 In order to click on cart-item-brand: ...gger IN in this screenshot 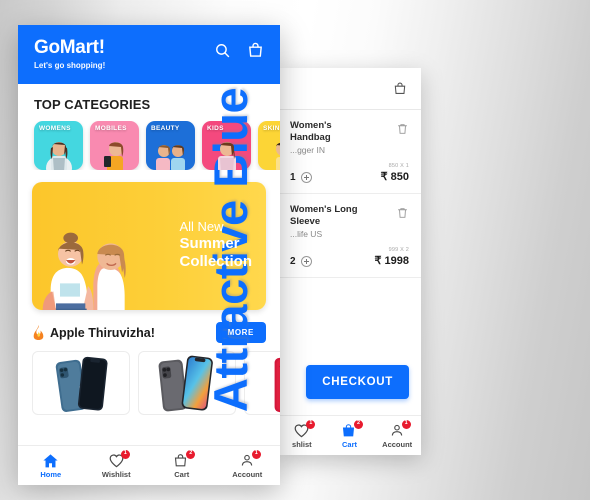, I will do `click(307, 149)`.